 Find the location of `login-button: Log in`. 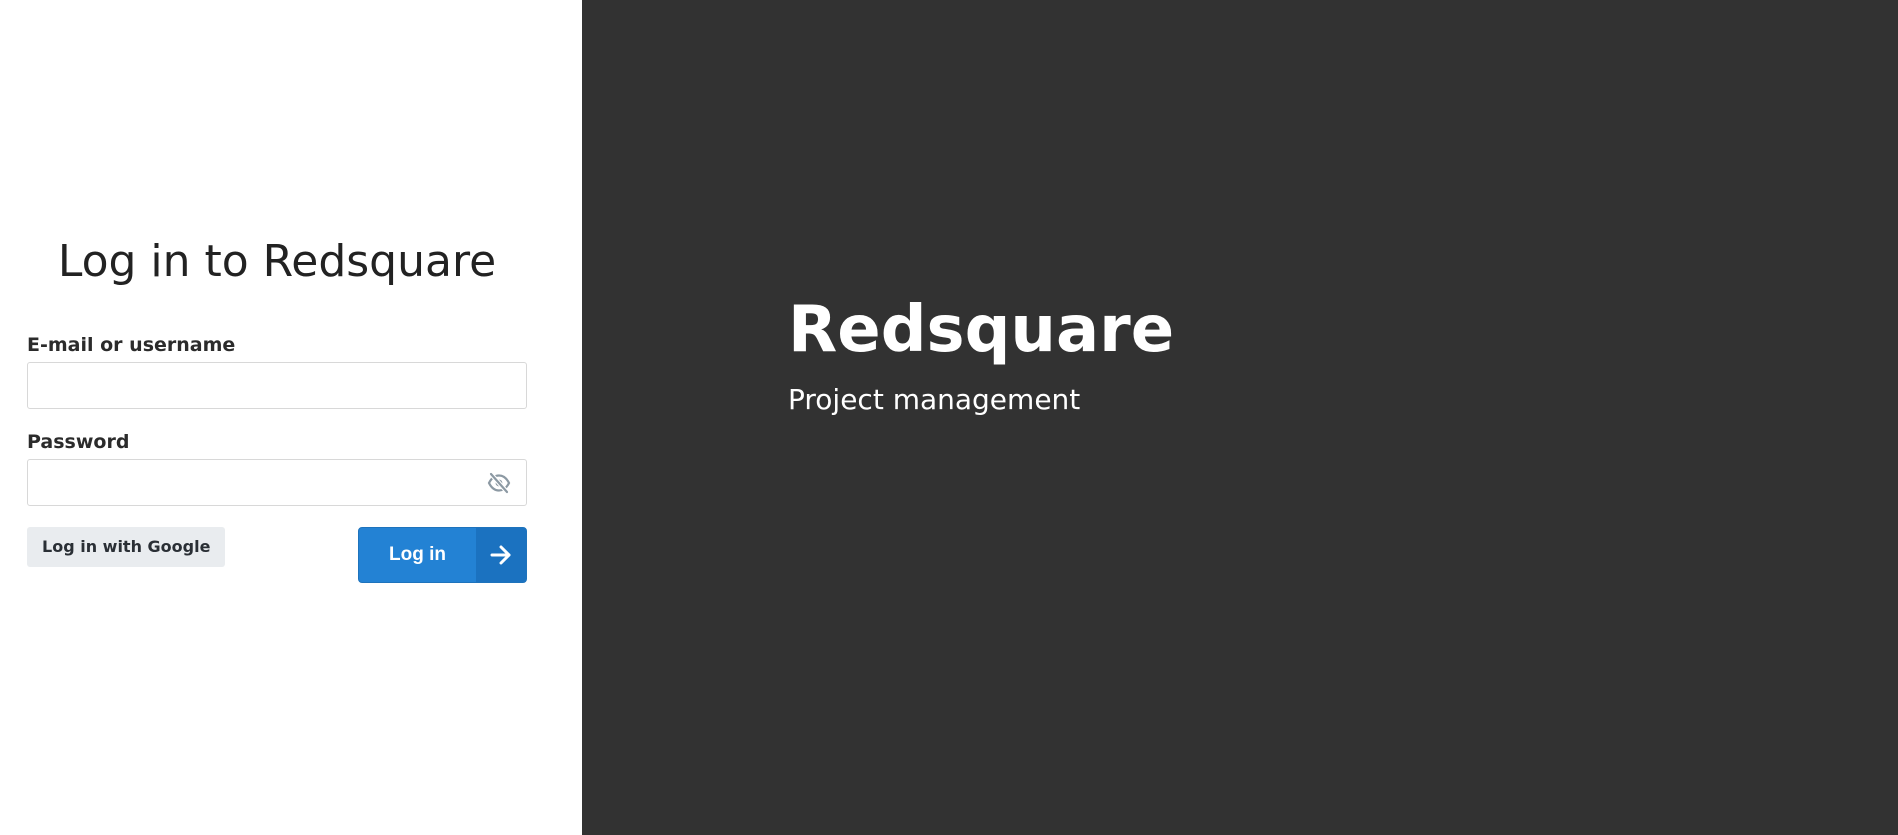

login-button: Log in is located at coordinates (442, 555).